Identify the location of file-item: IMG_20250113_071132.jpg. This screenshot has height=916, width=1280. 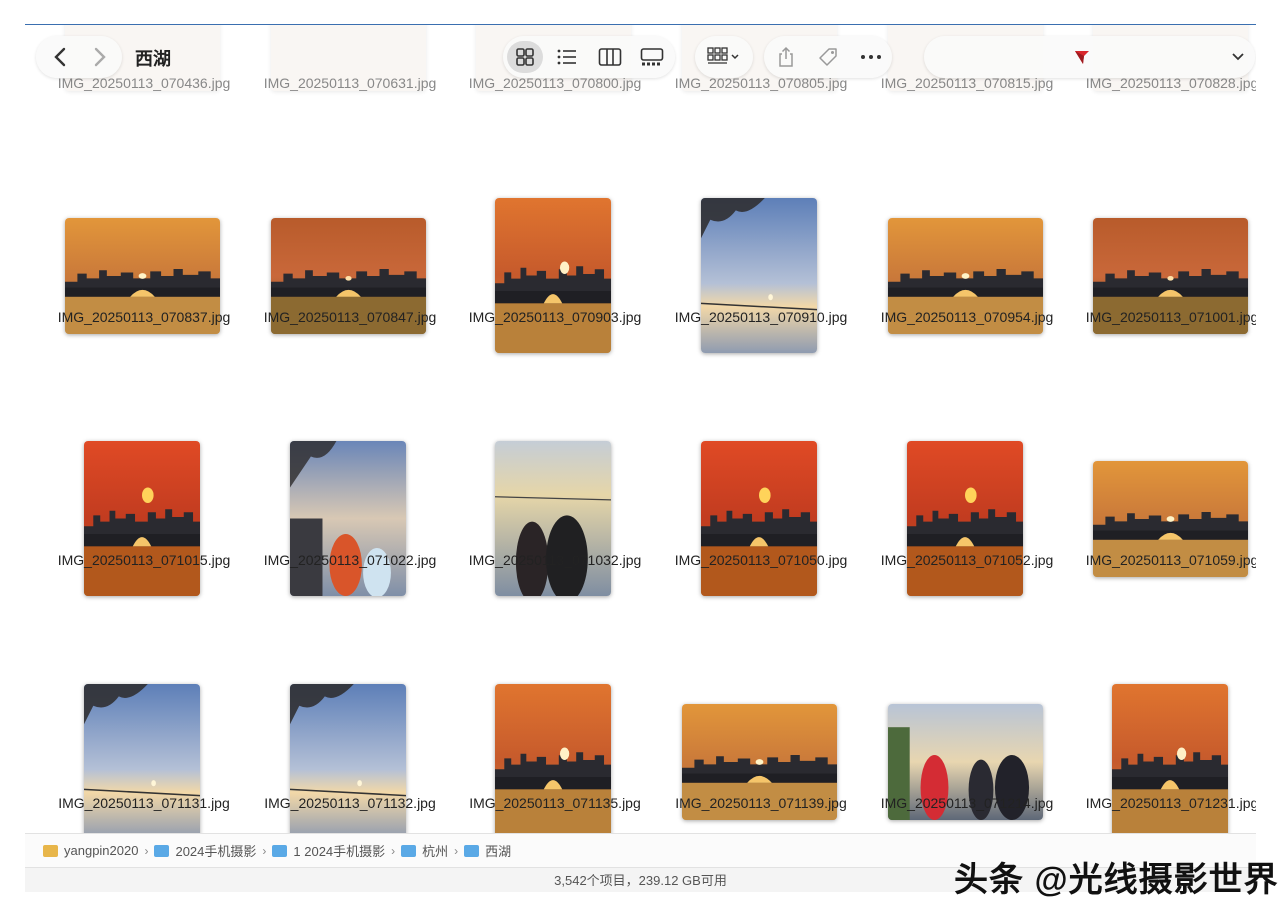
(350, 704).